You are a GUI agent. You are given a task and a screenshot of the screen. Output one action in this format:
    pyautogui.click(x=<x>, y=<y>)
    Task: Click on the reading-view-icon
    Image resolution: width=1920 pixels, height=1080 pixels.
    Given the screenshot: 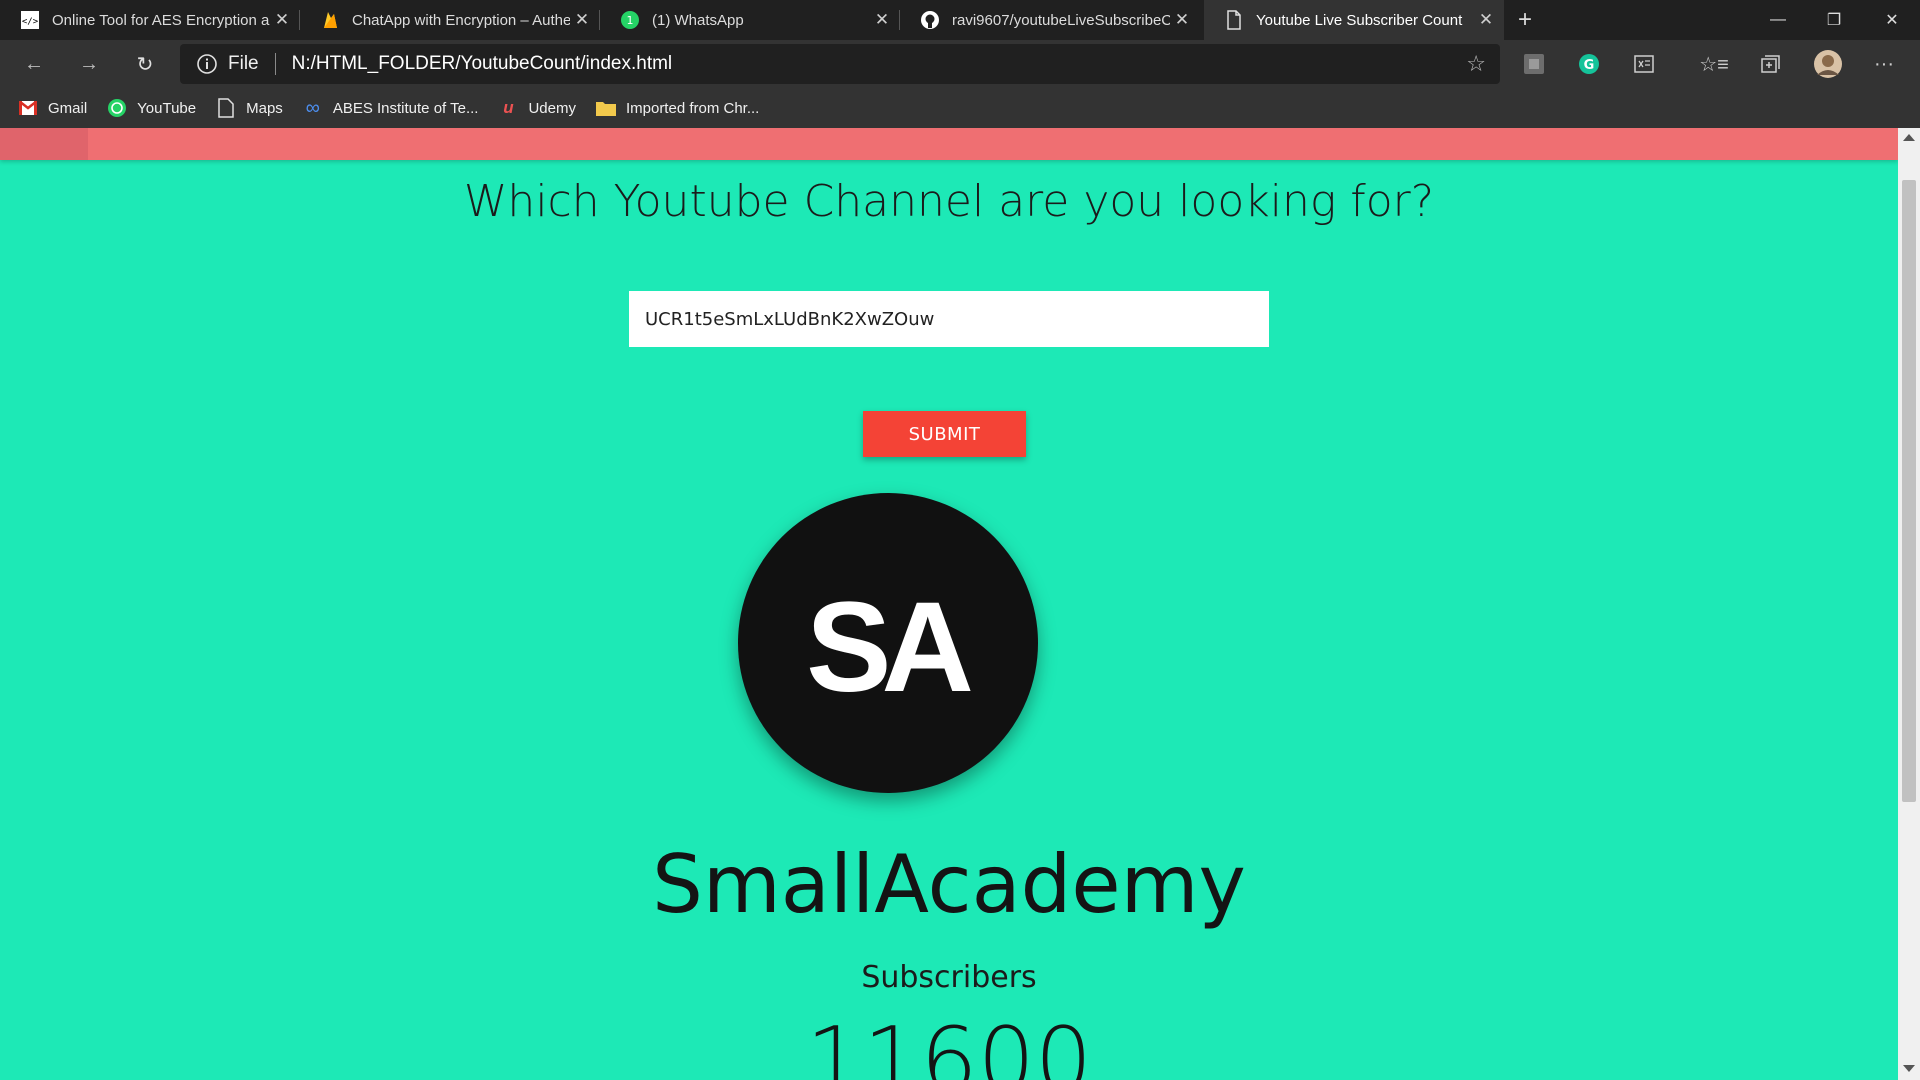 What is the action you would take?
    pyautogui.click(x=1644, y=64)
    